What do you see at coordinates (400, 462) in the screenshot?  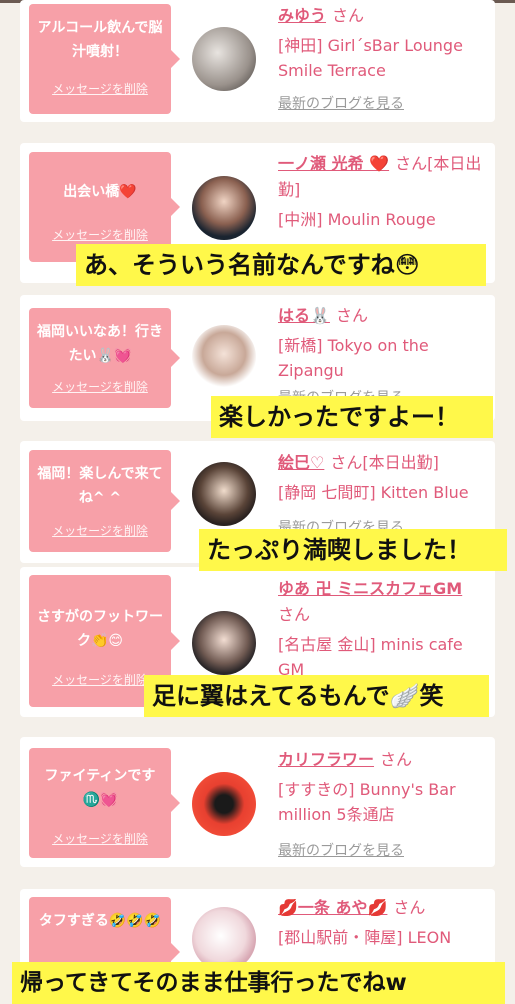 I see `status-text: [本日出勤]` at bounding box center [400, 462].